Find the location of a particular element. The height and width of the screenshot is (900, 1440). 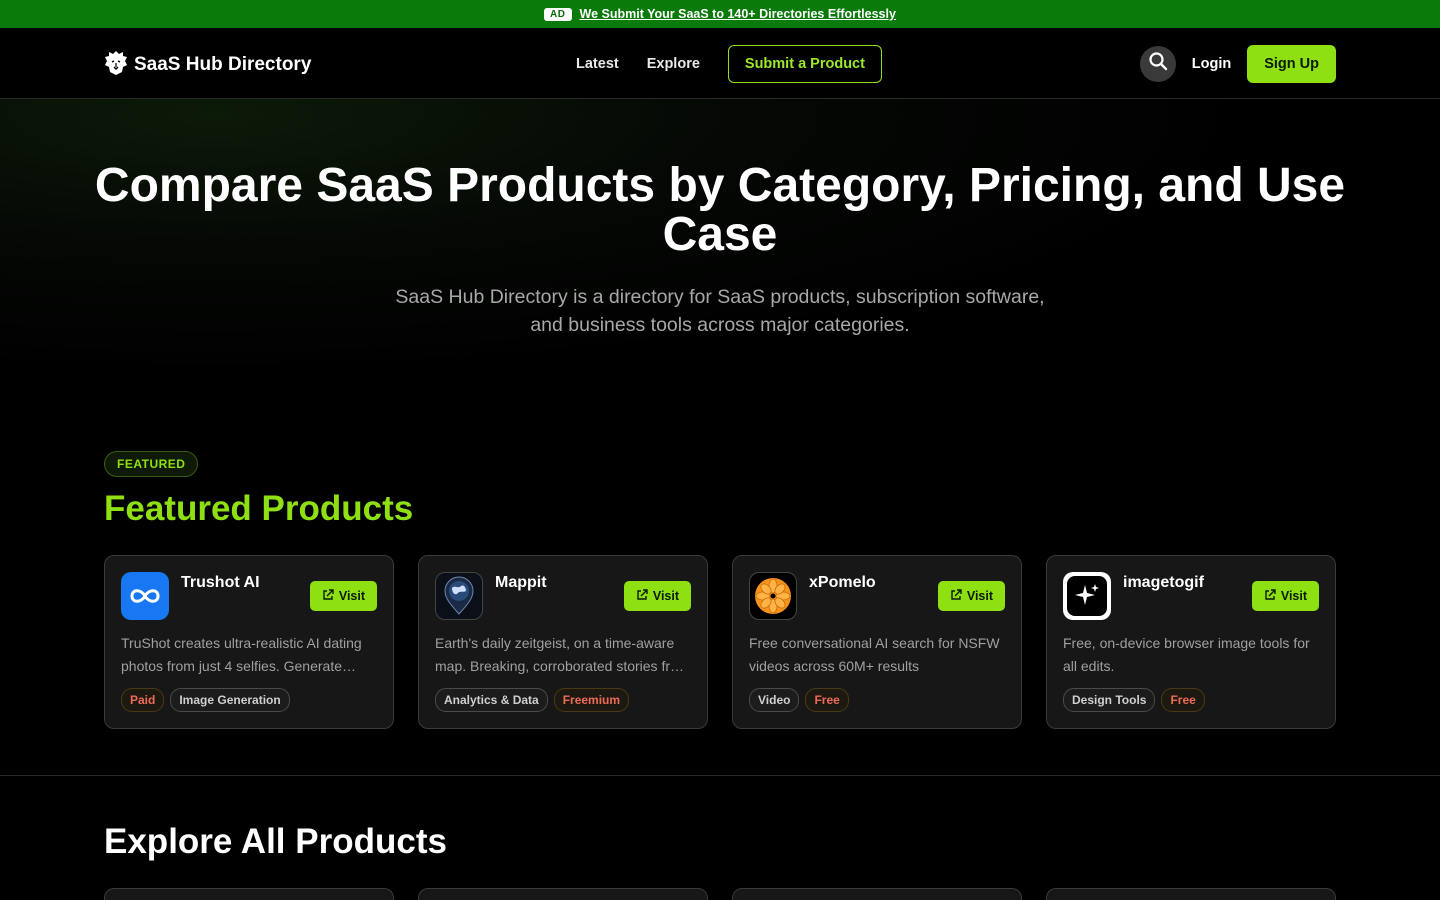

section-divider is located at coordinates (720, 775).